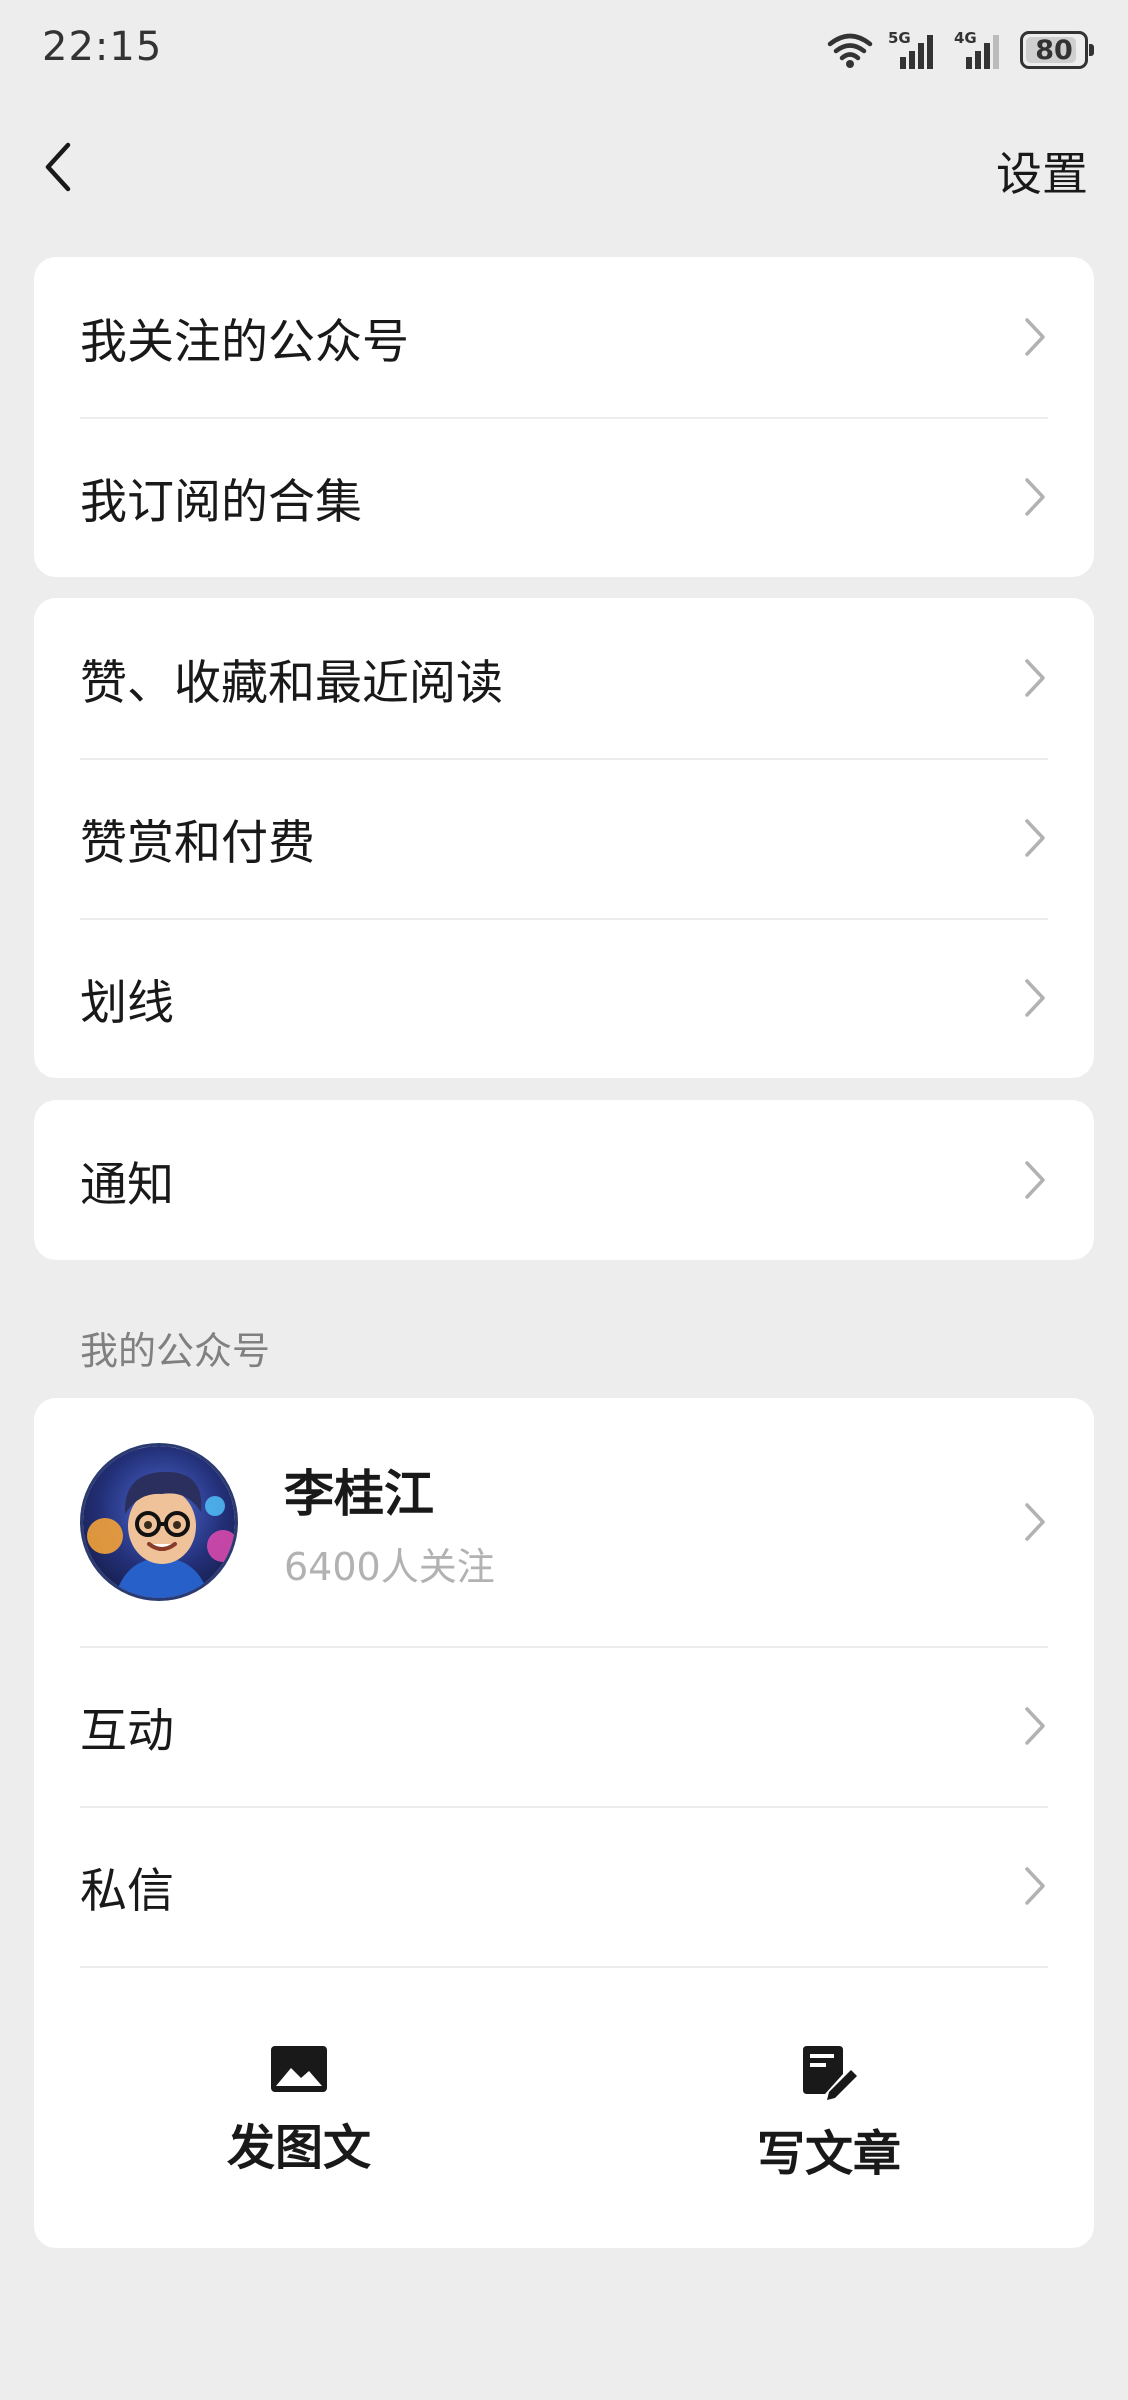 The height and width of the screenshot is (2400, 1128). I want to click on account-info: 李桂江 6400人关注, so click(389, 1522).